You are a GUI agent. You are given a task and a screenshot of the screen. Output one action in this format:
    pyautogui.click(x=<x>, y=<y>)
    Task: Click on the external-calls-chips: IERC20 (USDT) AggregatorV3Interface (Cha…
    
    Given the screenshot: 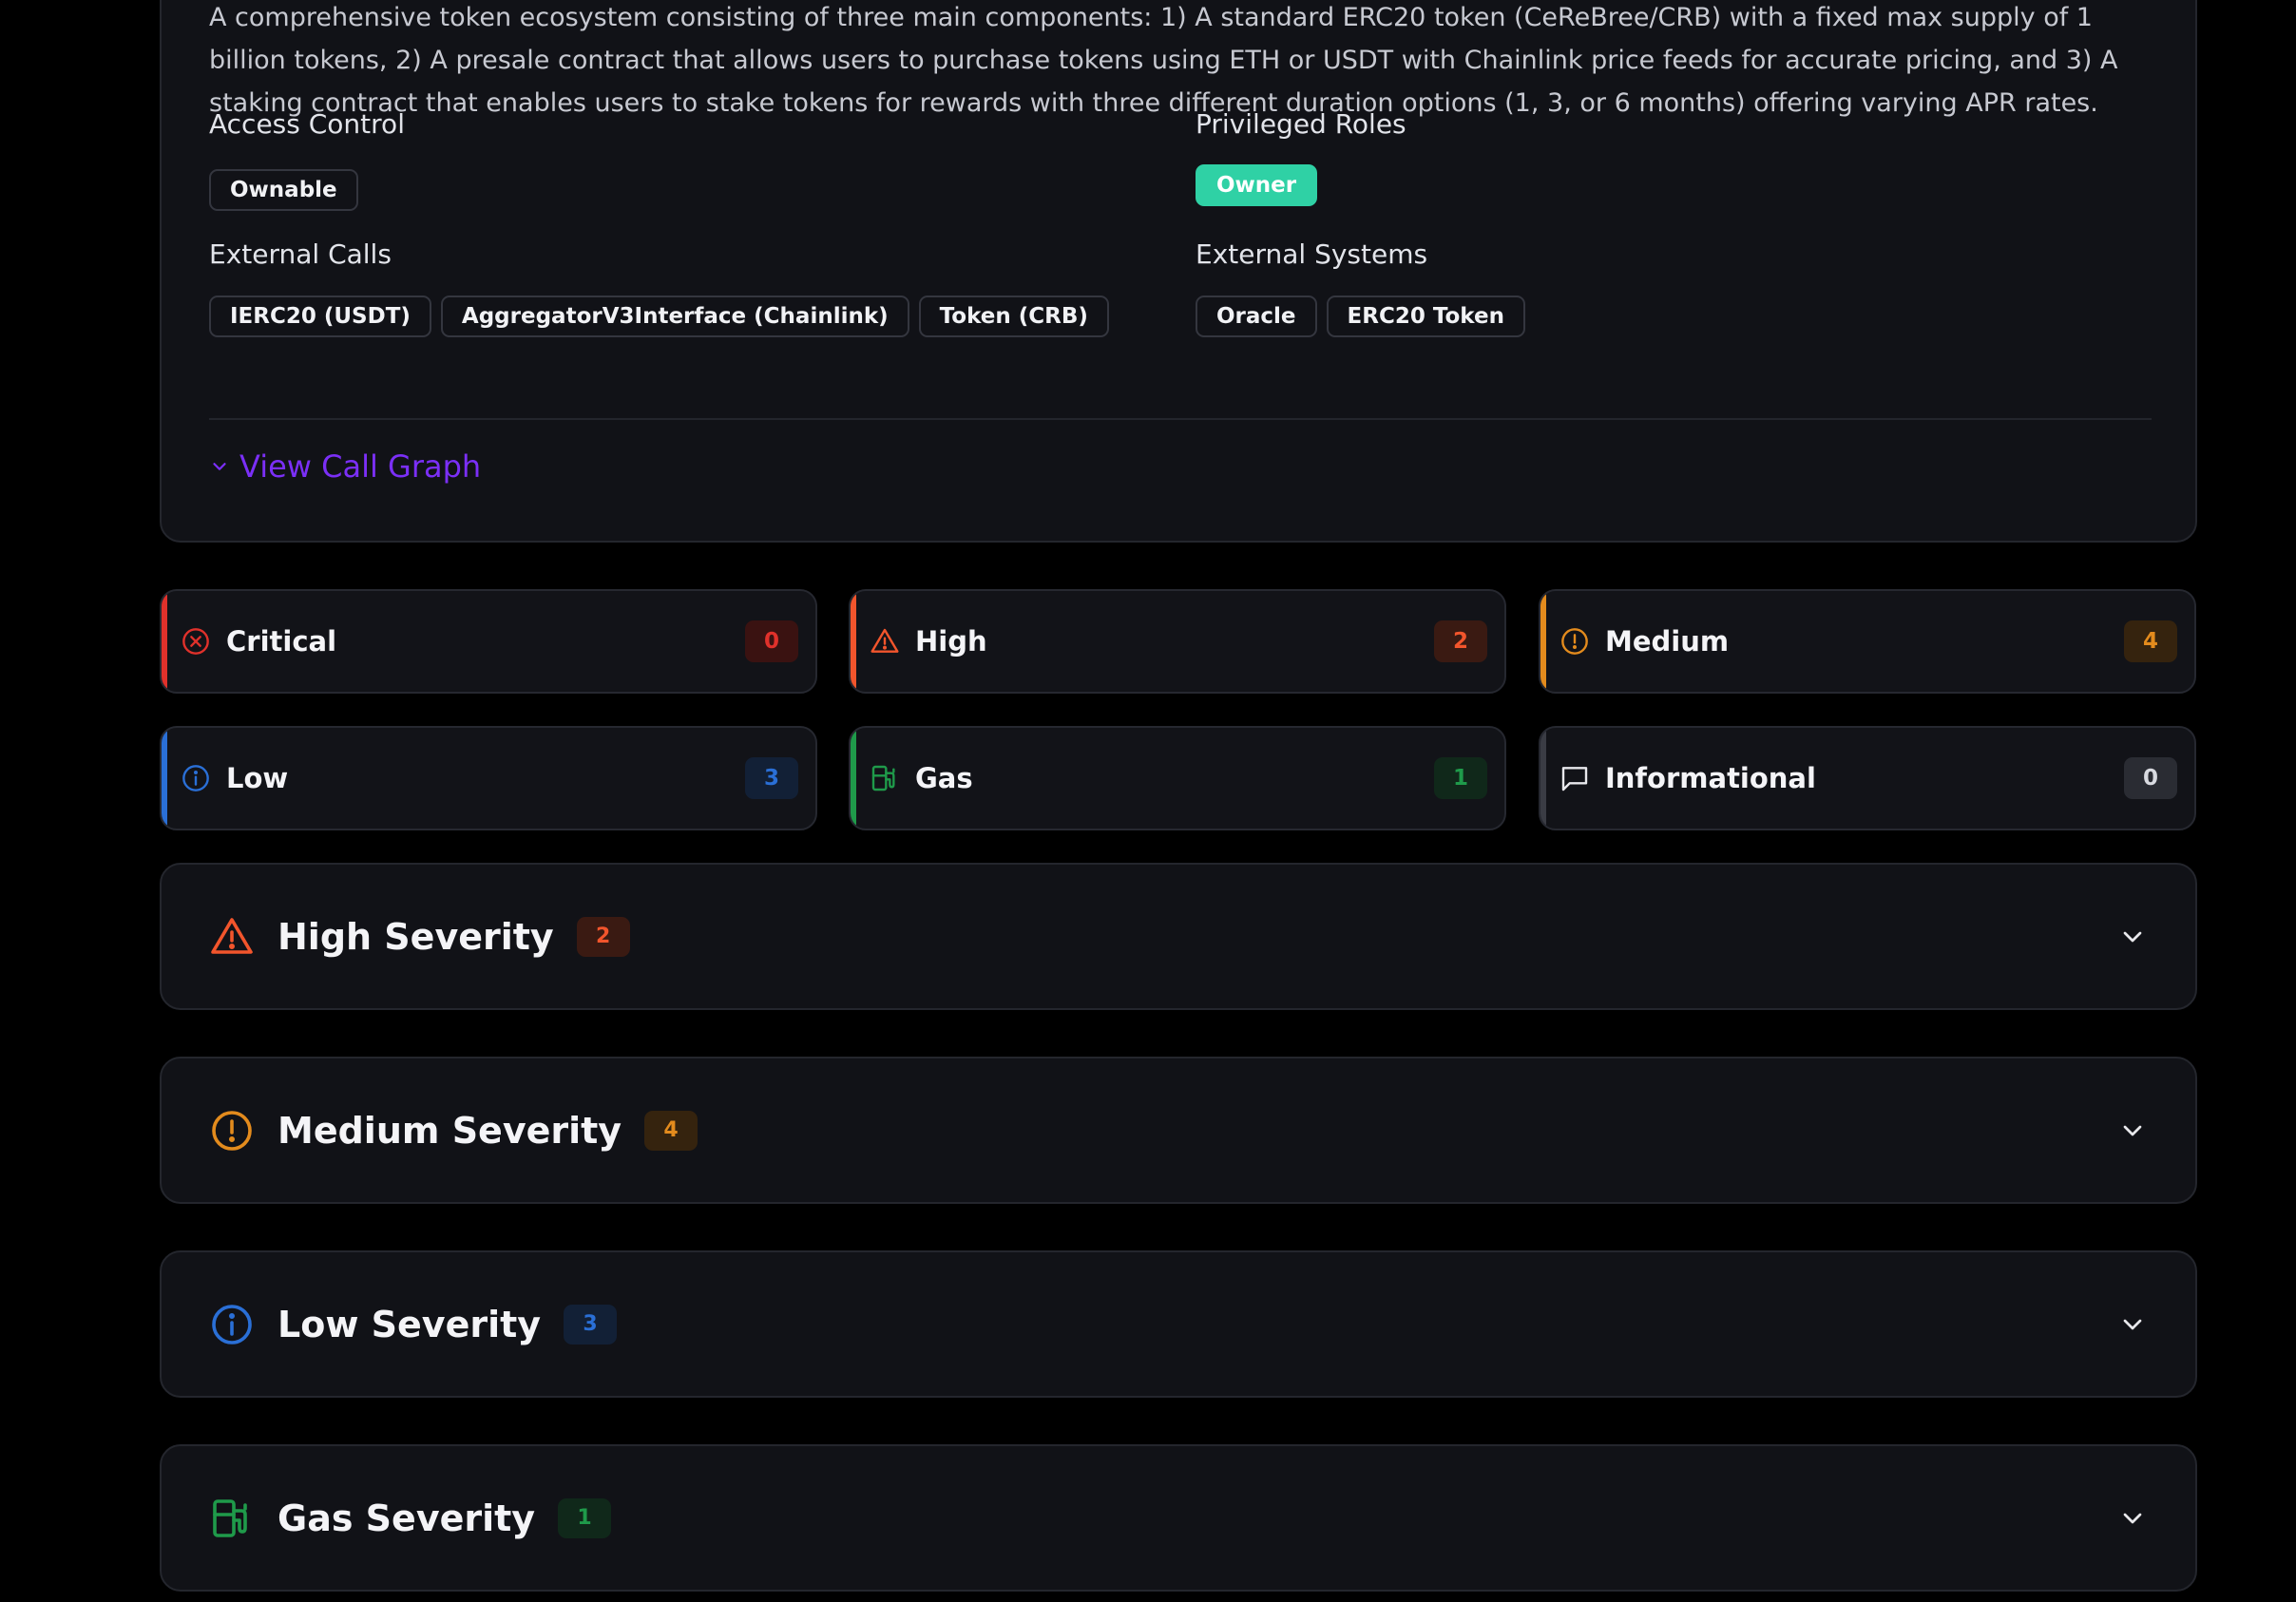 What is the action you would take?
    pyautogui.click(x=659, y=316)
    